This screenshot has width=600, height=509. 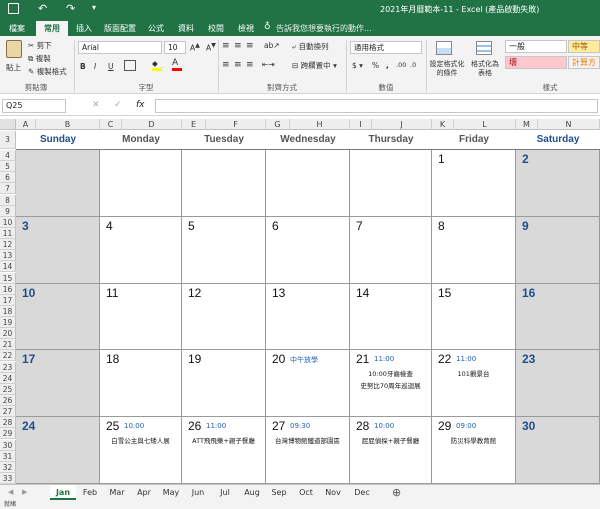 I want to click on column-header: M, so click(x=527, y=124).